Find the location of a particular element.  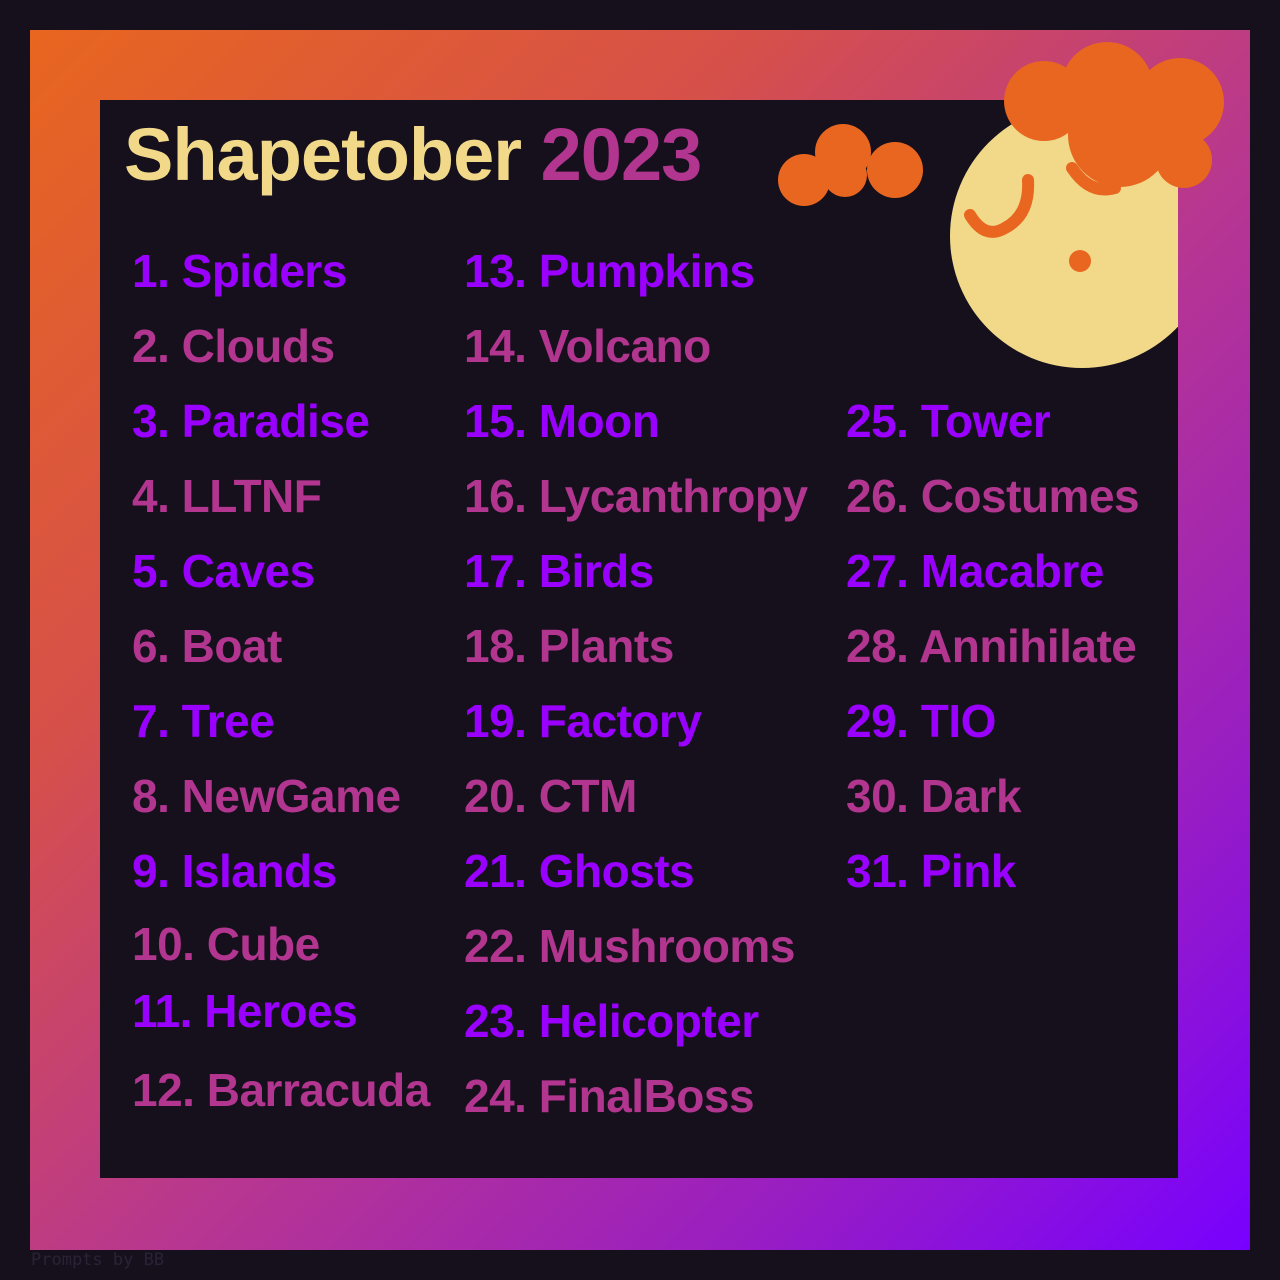

prompt-label: Mushrooms is located at coordinates (667, 946).